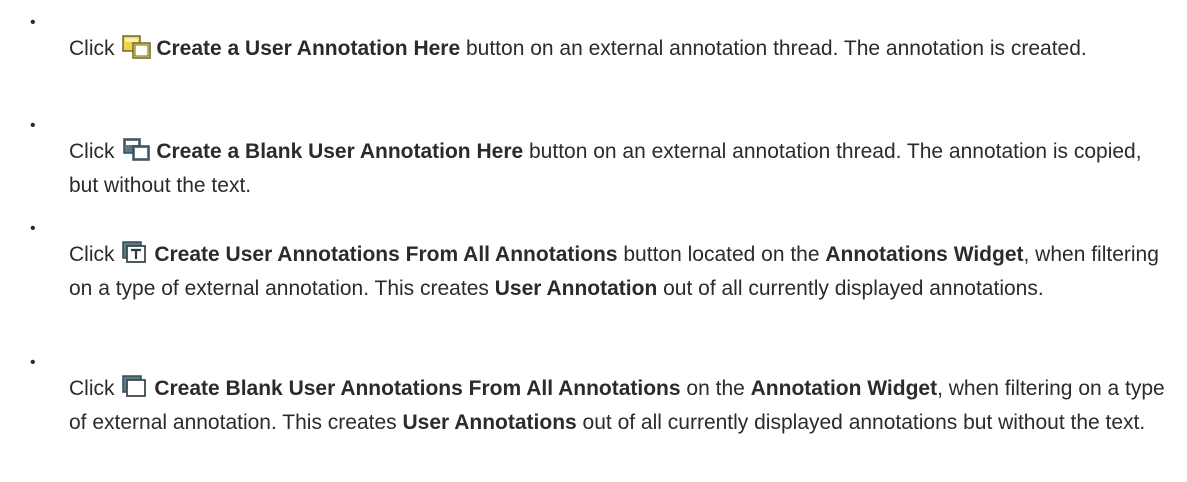 Image resolution: width=1187 pixels, height=482 pixels. Describe the element at coordinates (576, 288) in the screenshot. I see `user-annotation-term: User Annotation` at that location.